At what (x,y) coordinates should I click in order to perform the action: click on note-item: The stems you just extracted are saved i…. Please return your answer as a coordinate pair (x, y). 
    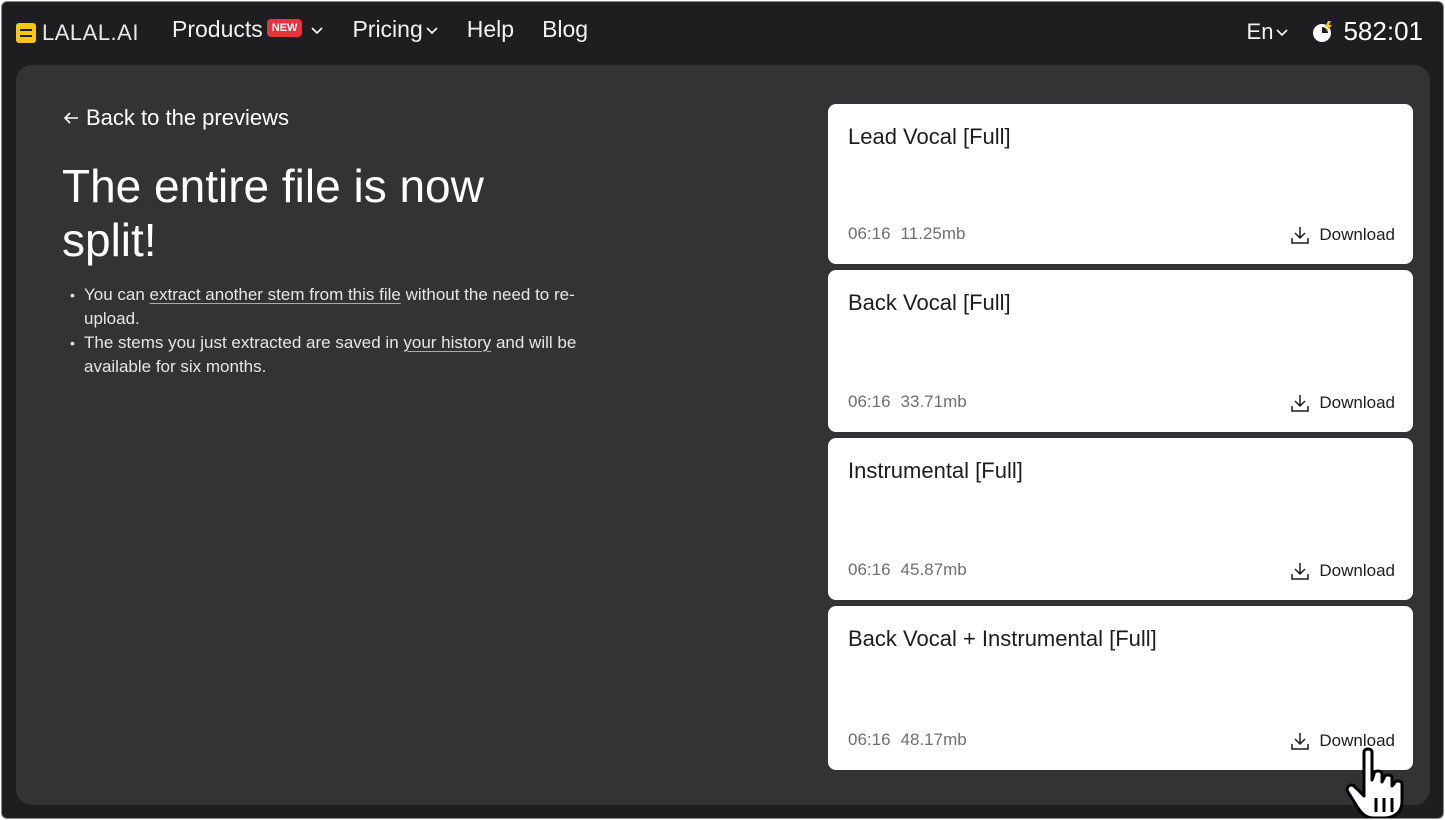
    Looking at the image, I should click on (333, 355).